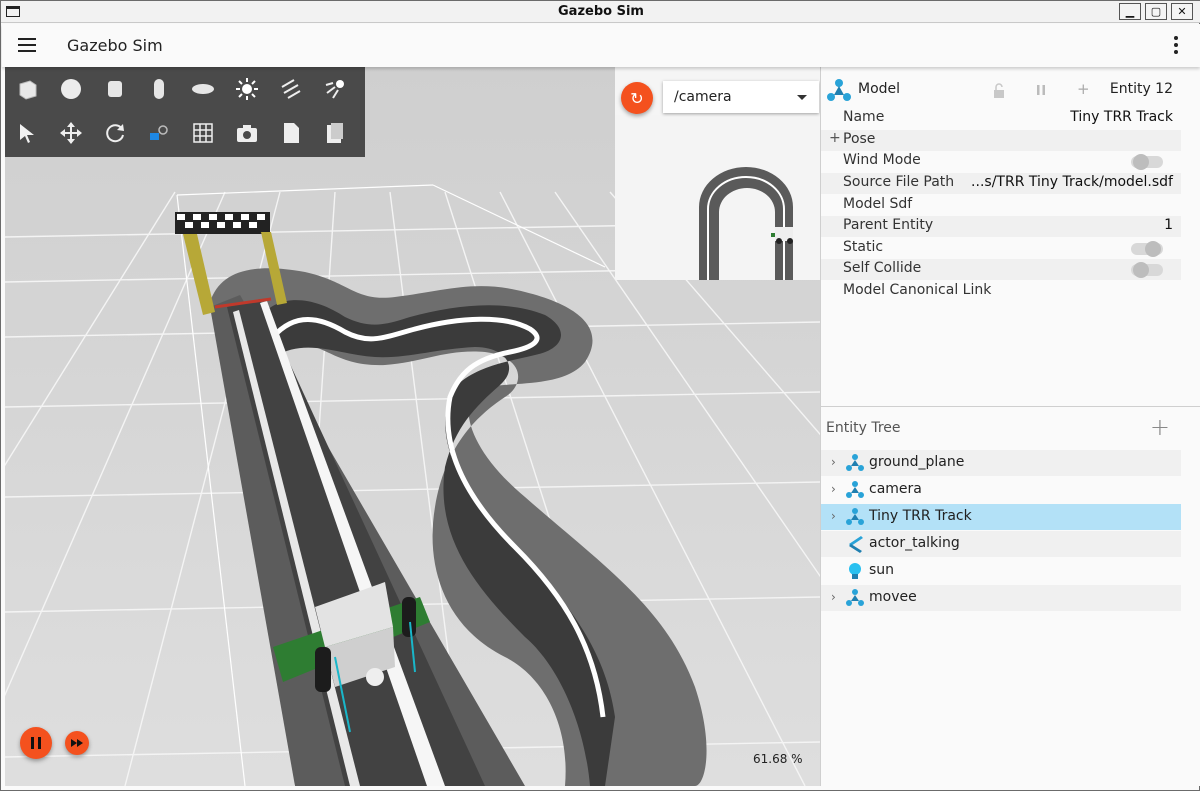 The width and height of the screenshot is (1200, 791). Describe the element at coordinates (159, 89) in the screenshot. I see `capsule-icon` at that location.